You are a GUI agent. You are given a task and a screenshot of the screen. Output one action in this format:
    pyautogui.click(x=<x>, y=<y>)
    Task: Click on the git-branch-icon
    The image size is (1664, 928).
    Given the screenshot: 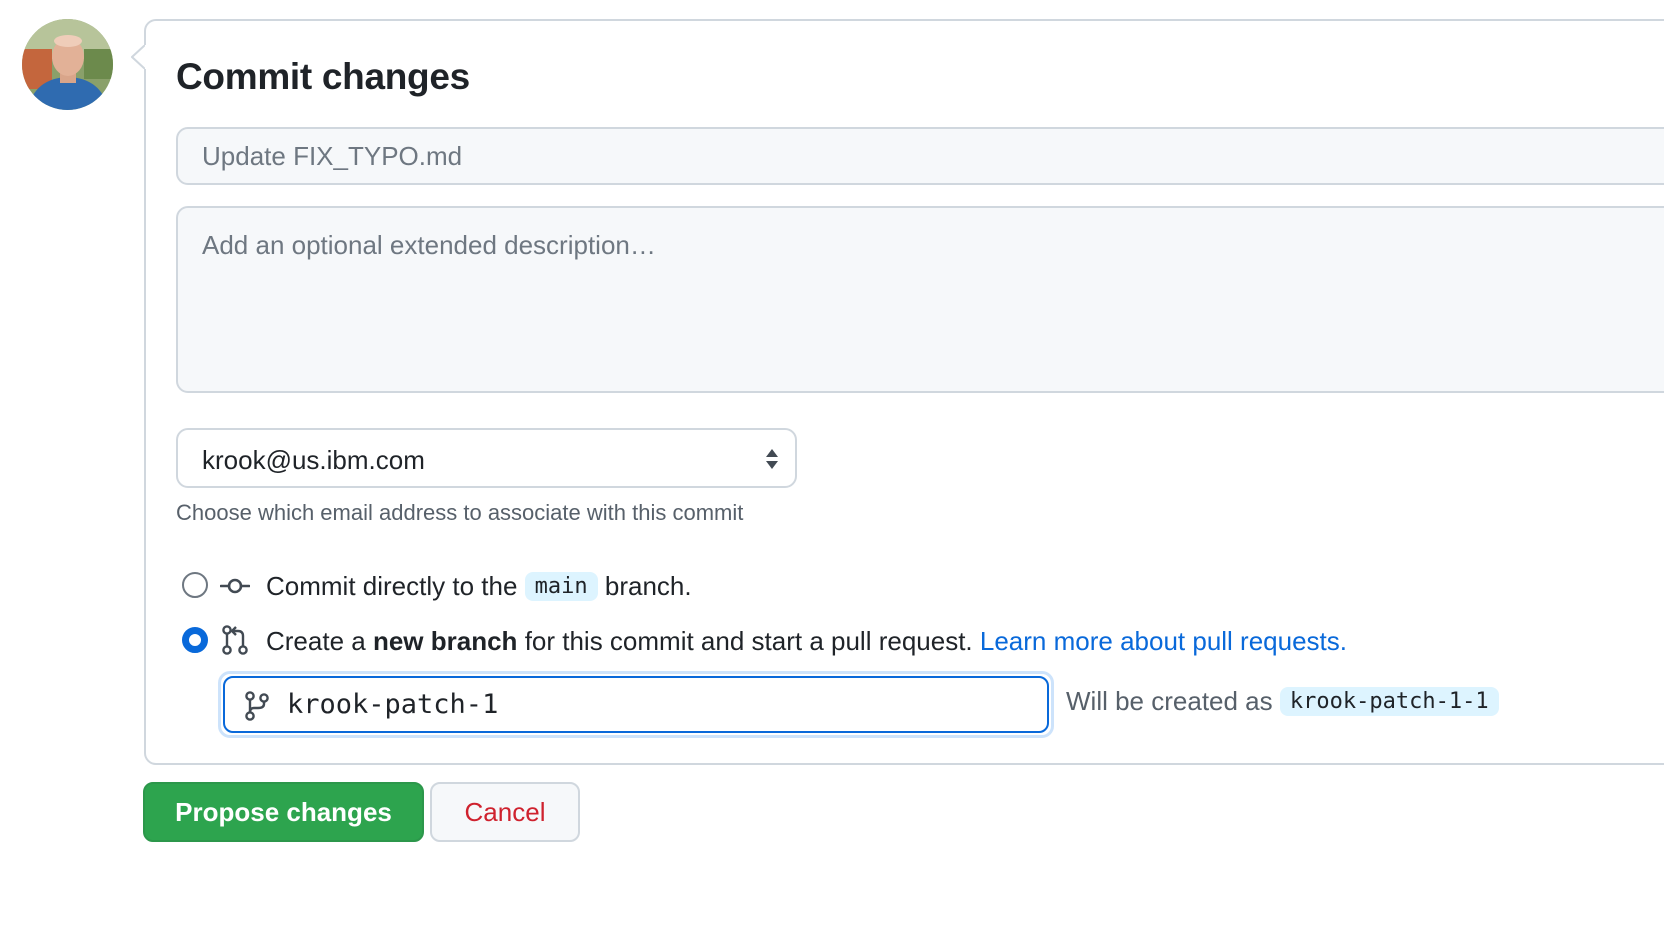 What is the action you would take?
    pyautogui.click(x=257, y=706)
    